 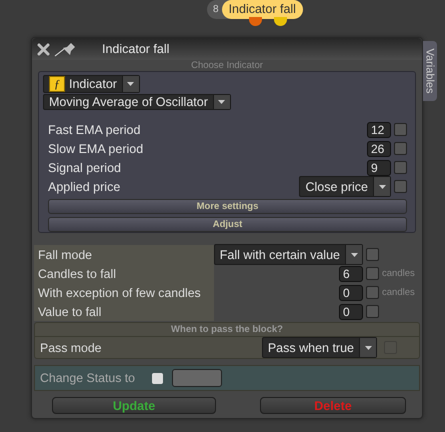 I want to click on param-label: Value to fall, so click(x=69, y=311).